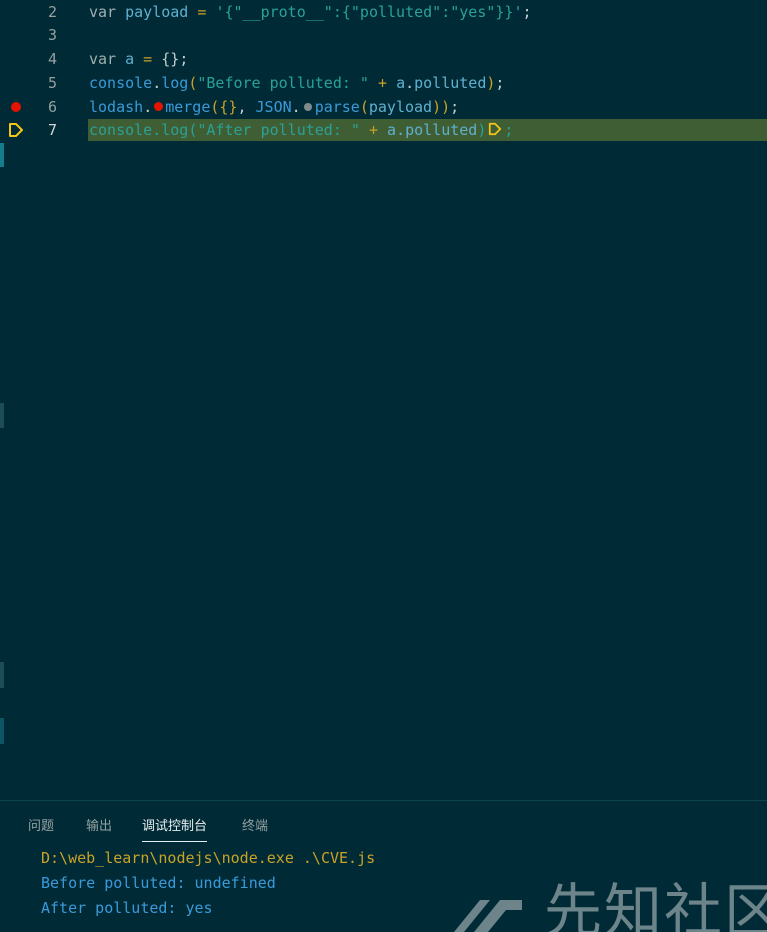 This screenshot has height=932, width=767. I want to click on code-text: var a = {};, so click(138, 59).